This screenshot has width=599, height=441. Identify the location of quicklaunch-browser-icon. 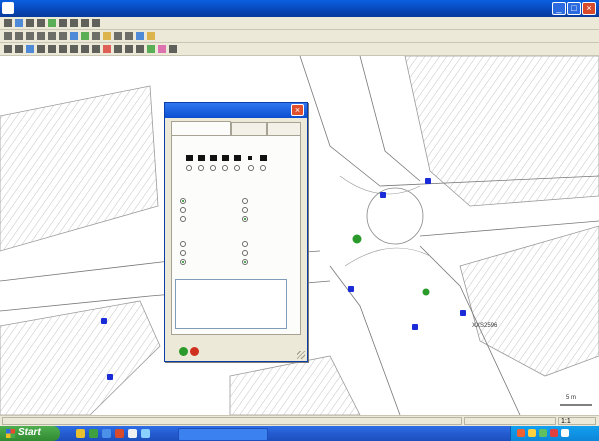
(106, 433).